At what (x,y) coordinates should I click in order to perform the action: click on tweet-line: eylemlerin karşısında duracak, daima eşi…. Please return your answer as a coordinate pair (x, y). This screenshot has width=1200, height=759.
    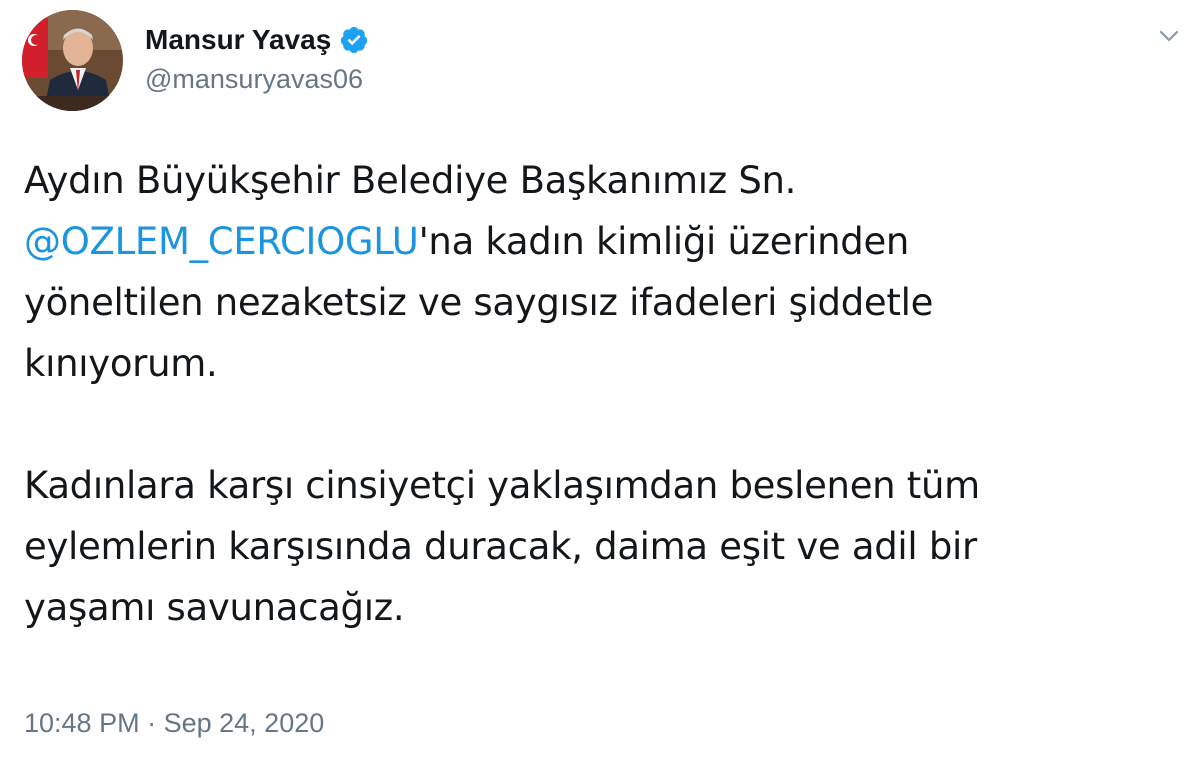
    Looking at the image, I should click on (500, 546).